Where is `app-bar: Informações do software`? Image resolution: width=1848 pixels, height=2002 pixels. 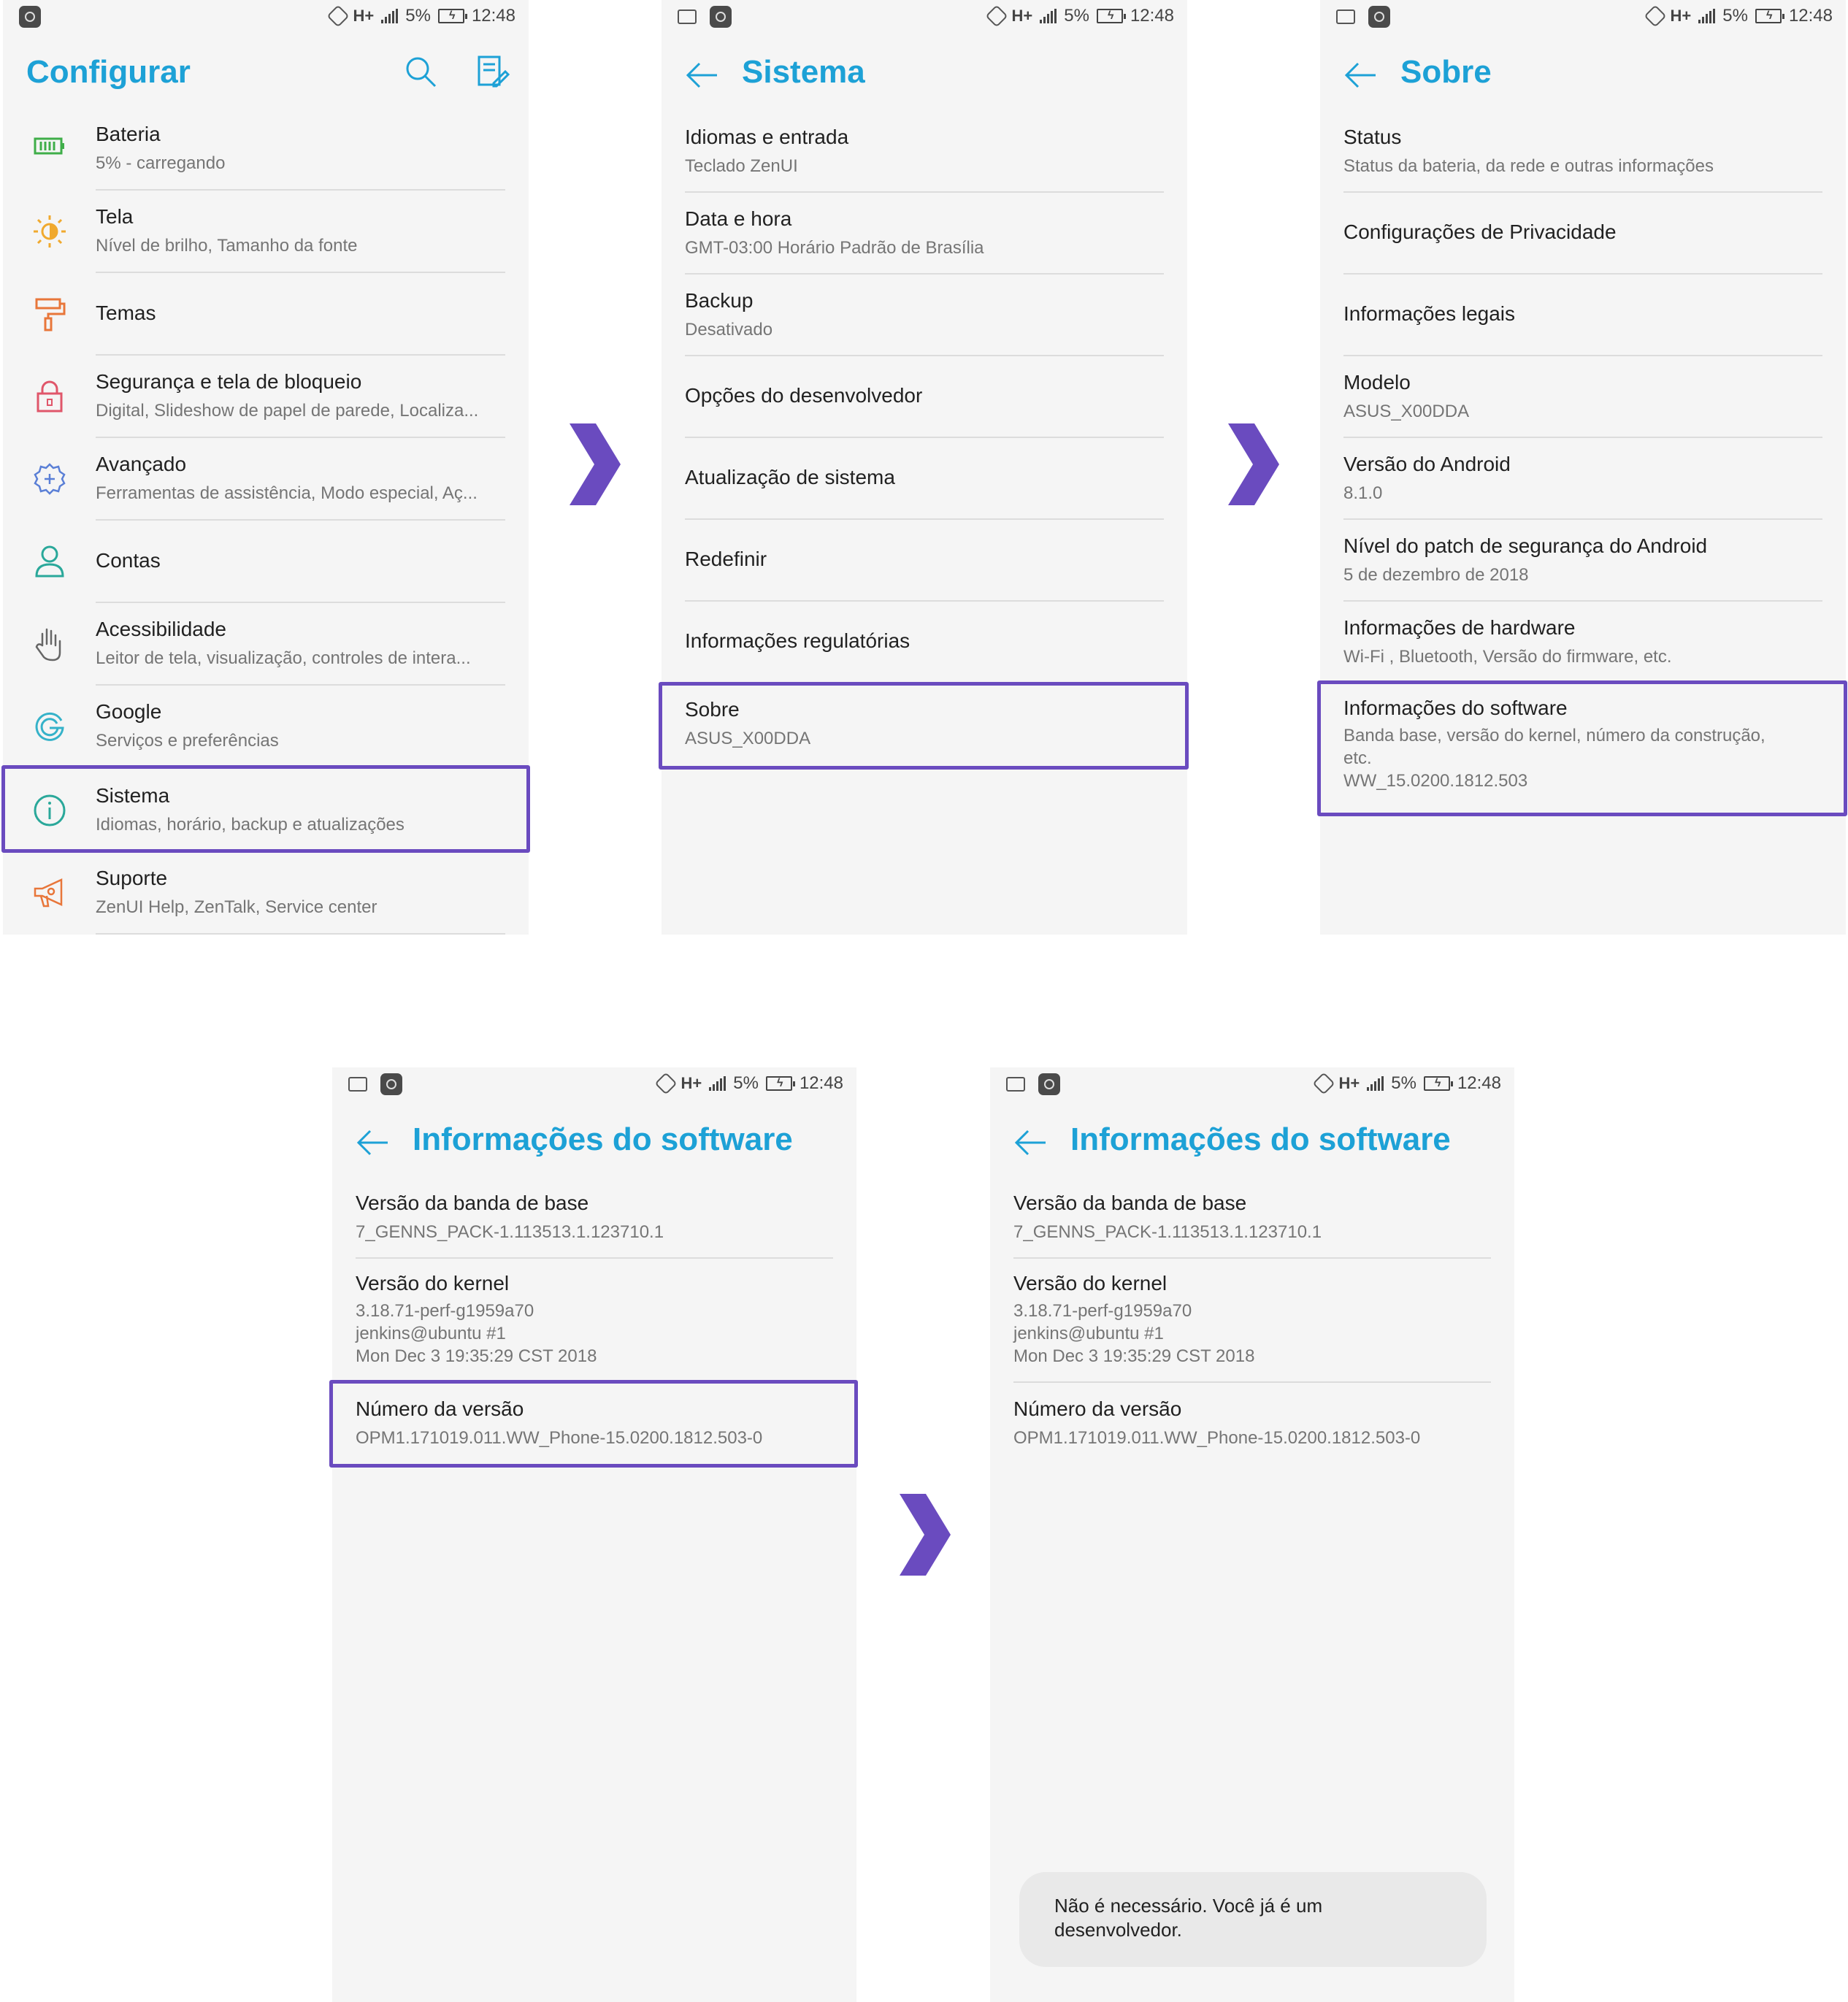
app-bar: Informações do software is located at coordinates (1252, 1142).